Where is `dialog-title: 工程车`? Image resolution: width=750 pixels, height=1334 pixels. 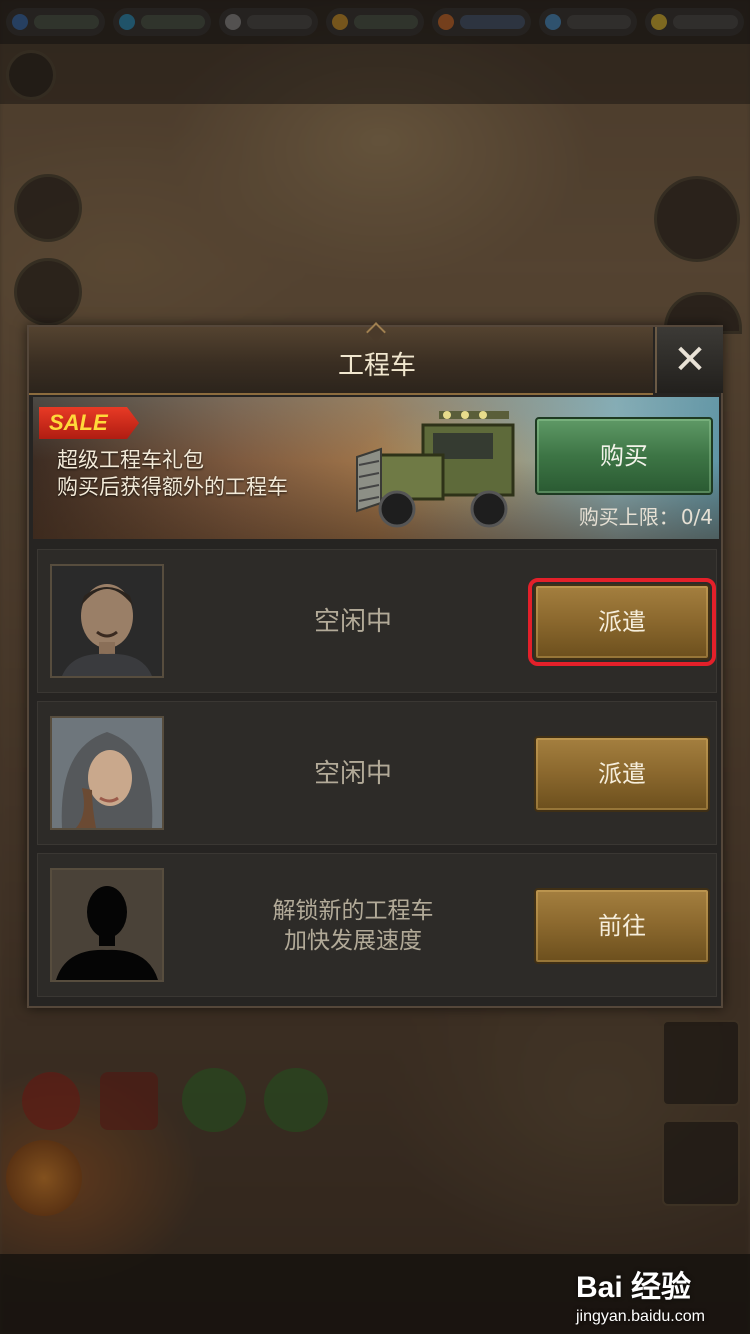 dialog-title: 工程车 is located at coordinates (376, 366).